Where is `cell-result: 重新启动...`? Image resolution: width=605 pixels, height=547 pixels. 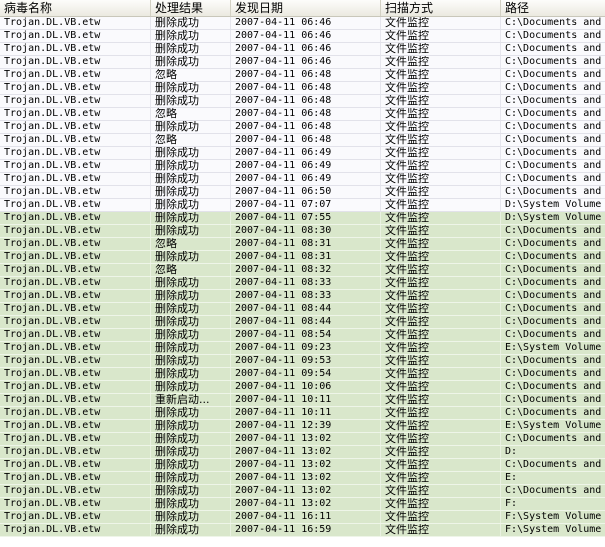
cell-result: 重新启动... is located at coordinates (191, 400).